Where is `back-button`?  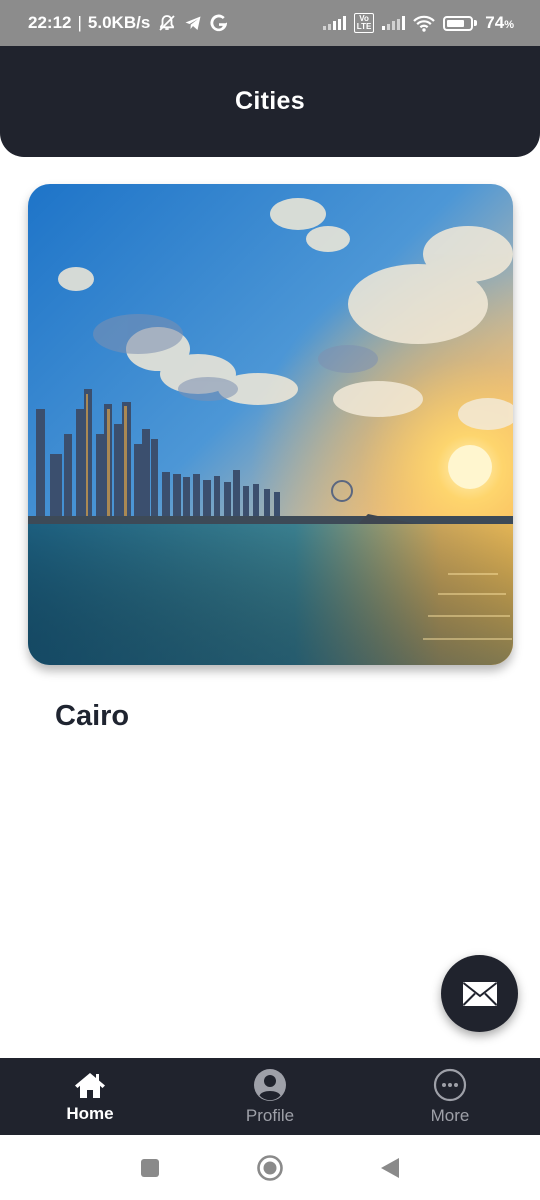 back-button is located at coordinates (390, 1168).